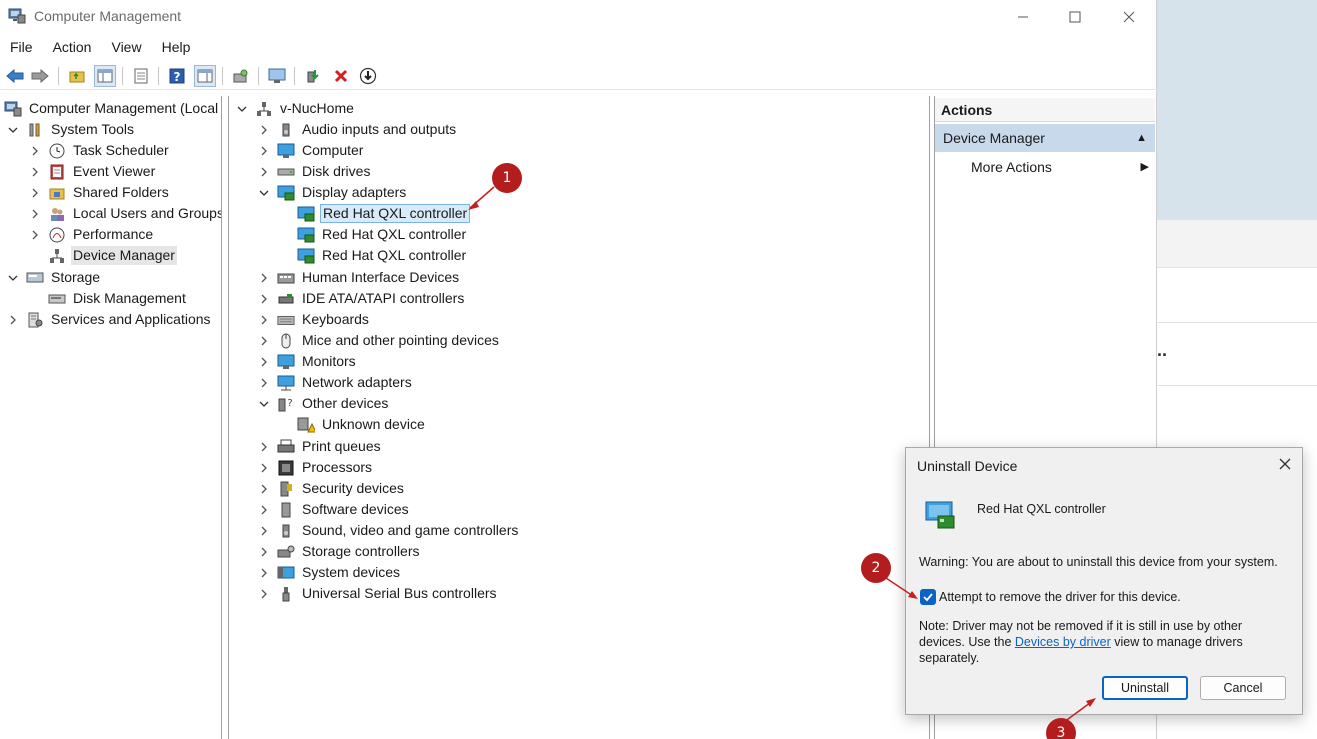 The width and height of the screenshot is (1317, 739). What do you see at coordinates (1045, 138) in the screenshot?
I see `actions-group-device-manager: Device Manager ▲` at bounding box center [1045, 138].